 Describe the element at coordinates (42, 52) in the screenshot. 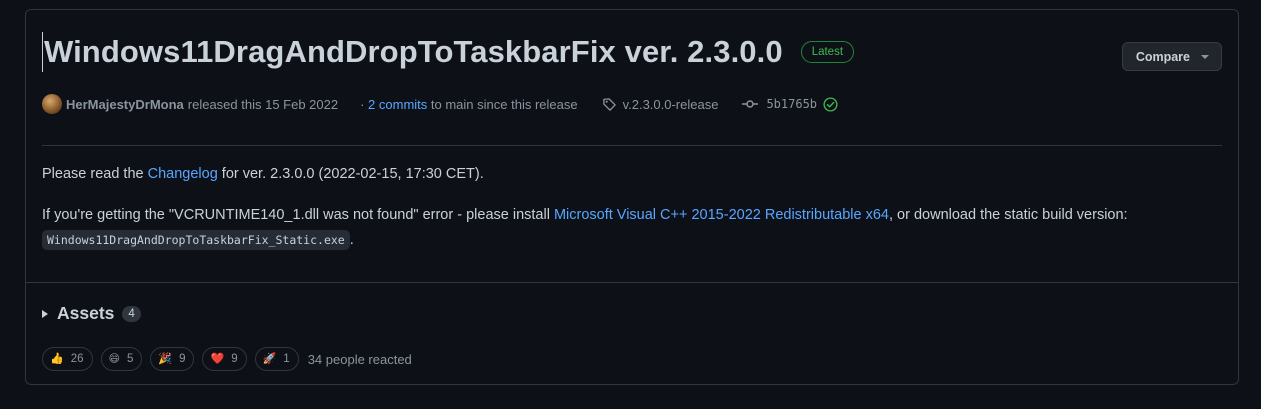

I see `text-cursor` at that location.